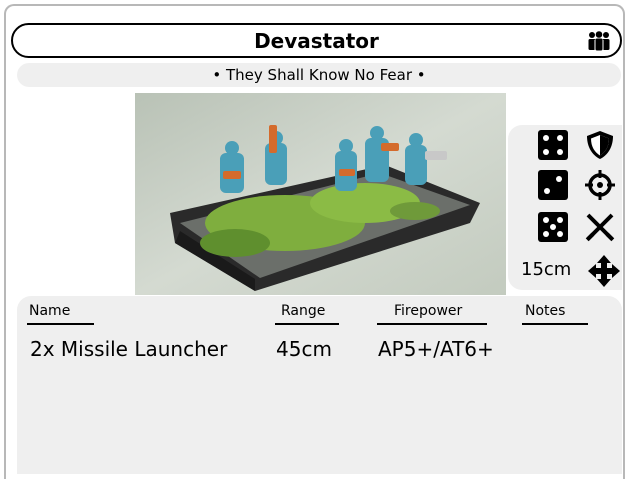 This screenshot has width=629, height=479. Describe the element at coordinates (600, 185) in the screenshot. I see `crosshair-icon` at that location.